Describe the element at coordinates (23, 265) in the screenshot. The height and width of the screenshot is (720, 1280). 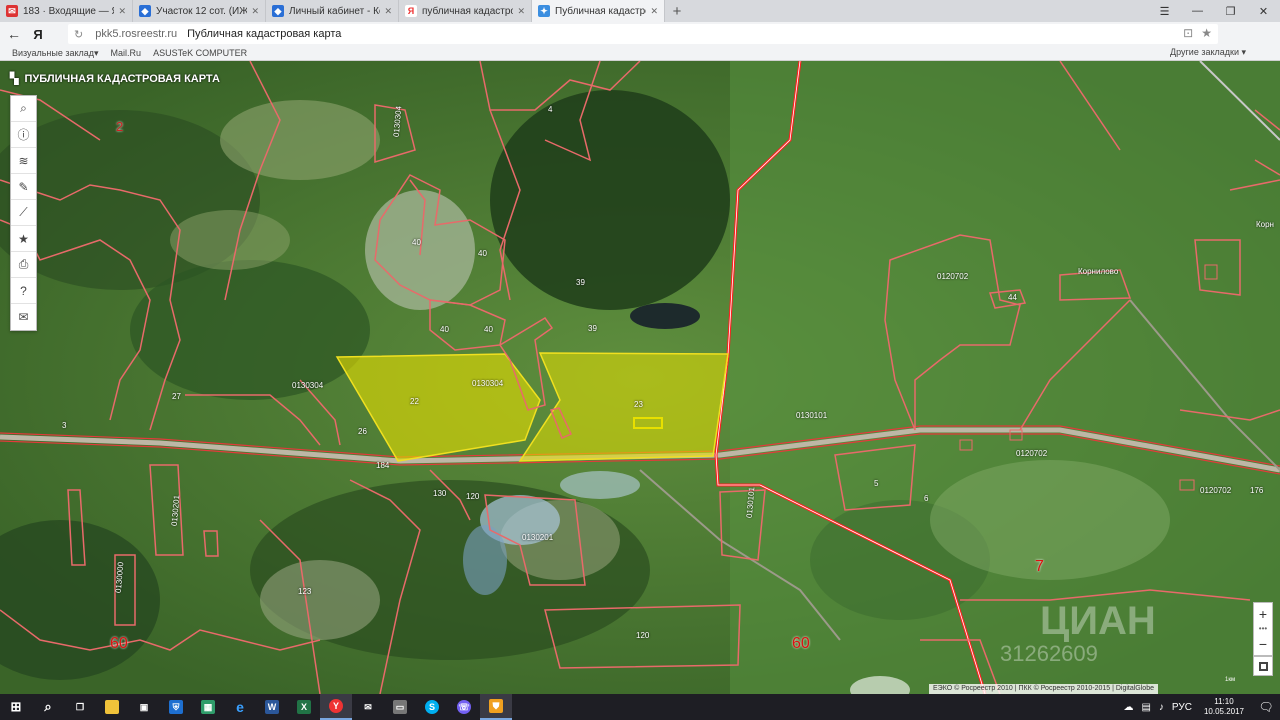
I see `print-icon: ⎙` at that location.